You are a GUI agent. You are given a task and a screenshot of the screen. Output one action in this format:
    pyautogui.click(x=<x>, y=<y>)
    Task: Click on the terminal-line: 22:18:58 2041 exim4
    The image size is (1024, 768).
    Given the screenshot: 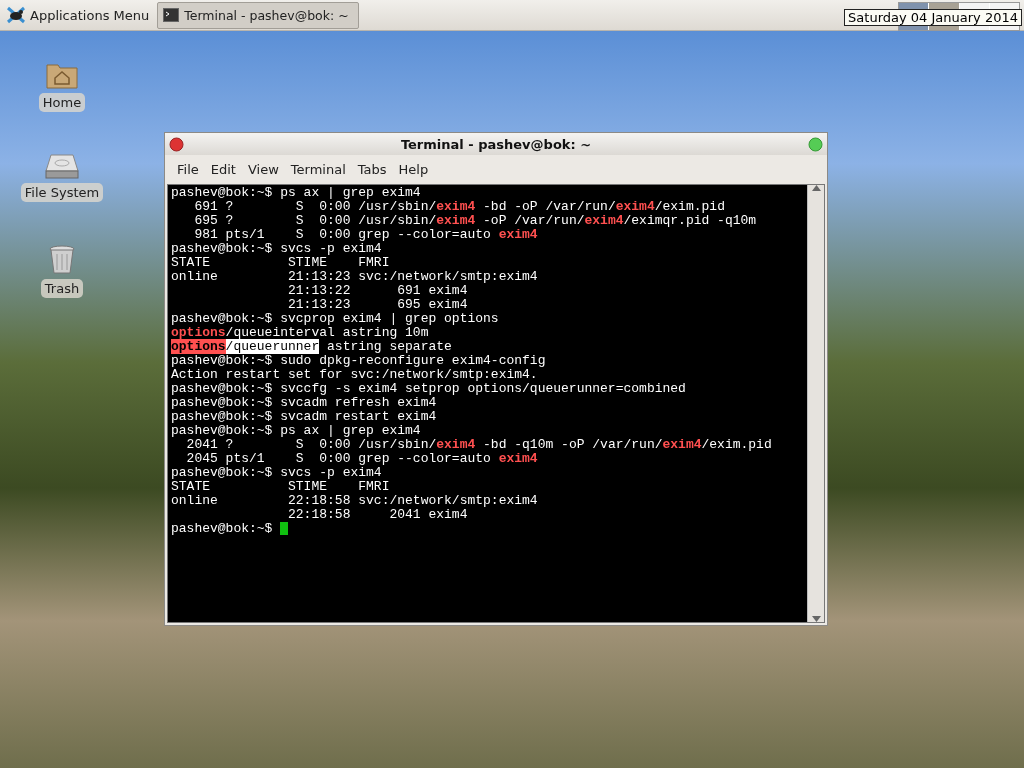 What is the action you would take?
    pyautogui.click(x=378, y=515)
    